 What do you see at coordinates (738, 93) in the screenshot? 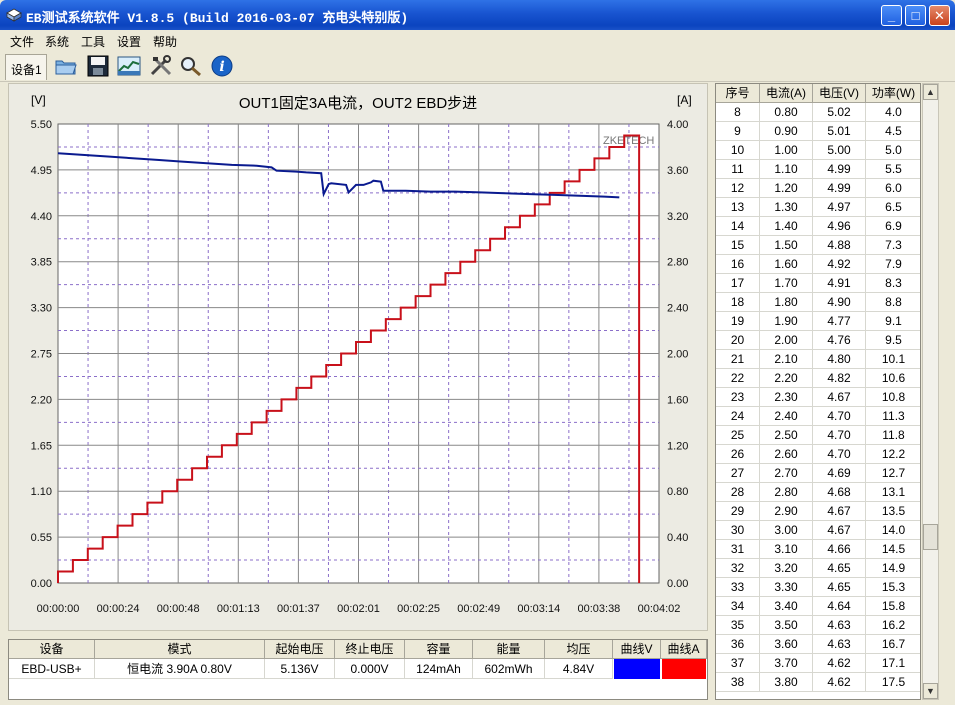
I see `col-index: 序号` at bounding box center [738, 93].